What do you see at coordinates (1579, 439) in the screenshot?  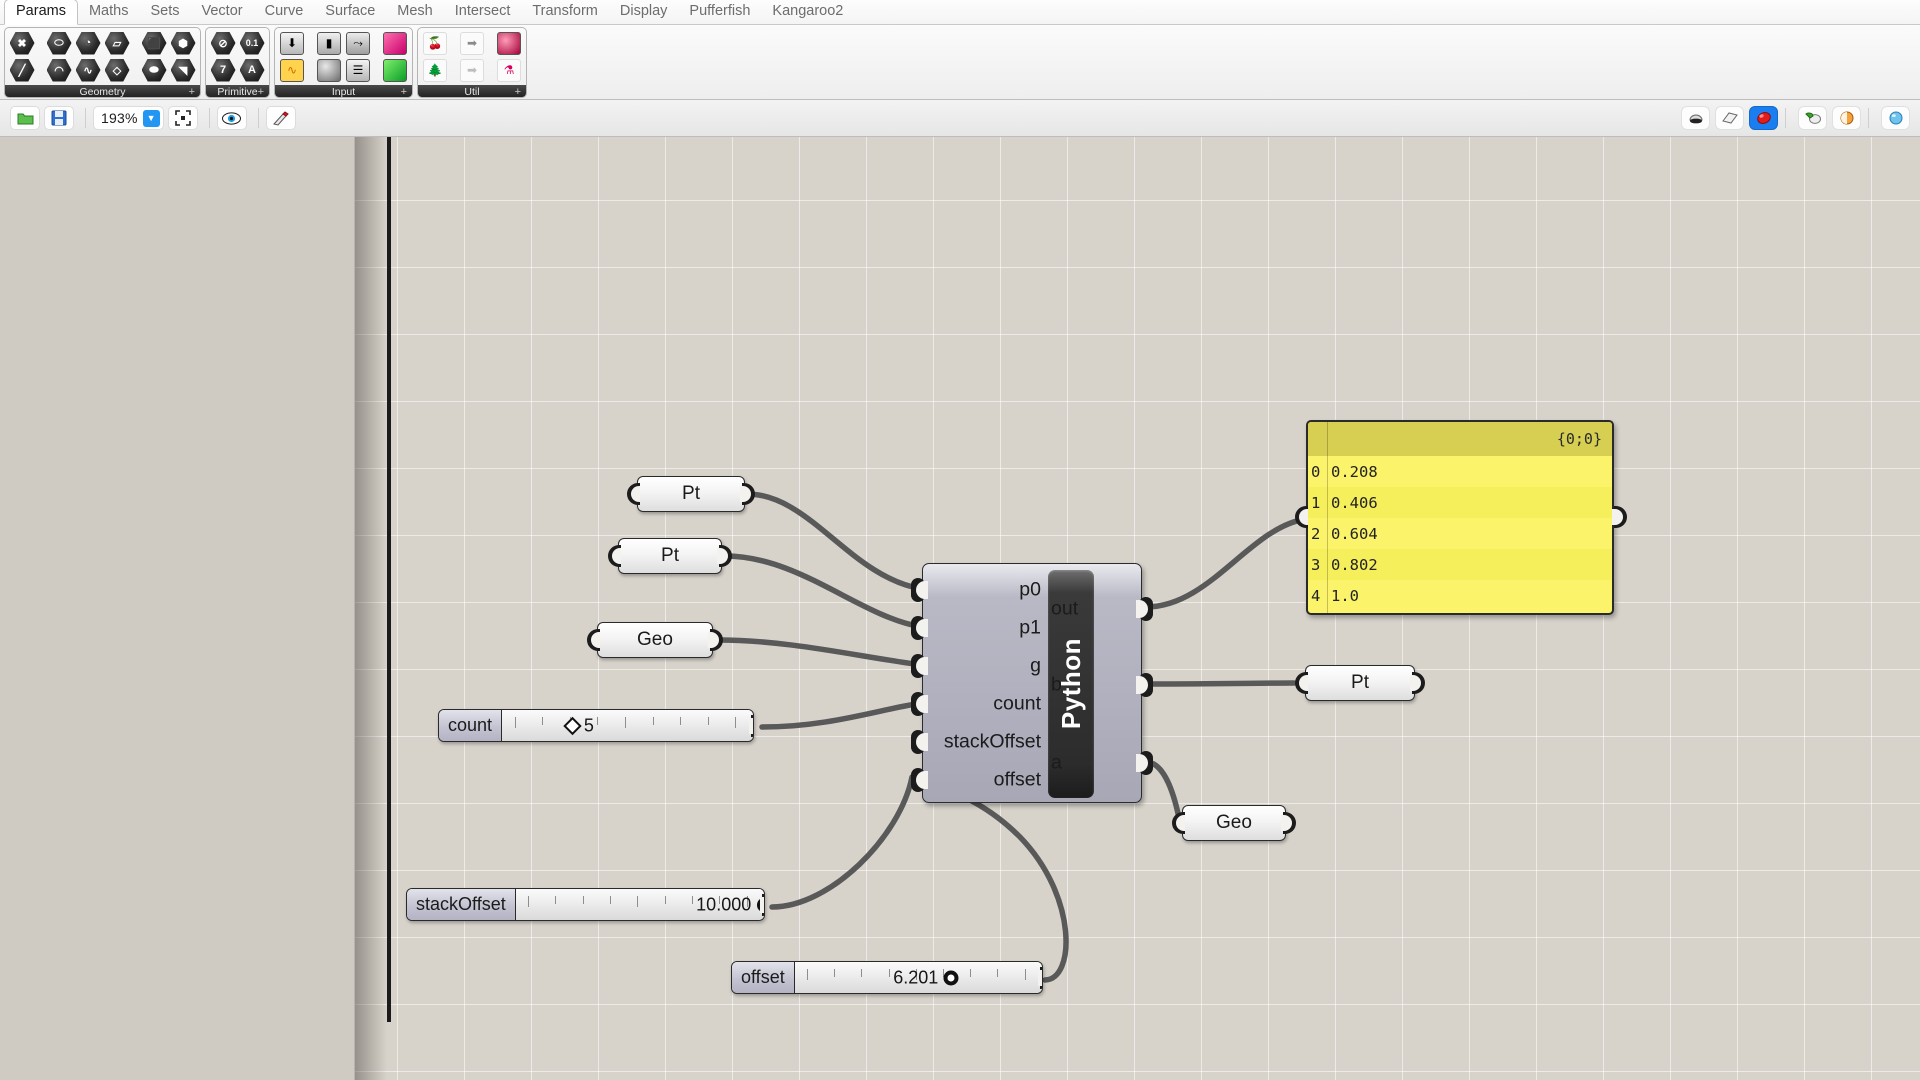 I see `panel-path-label: {0;0}` at bounding box center [1579, 439].